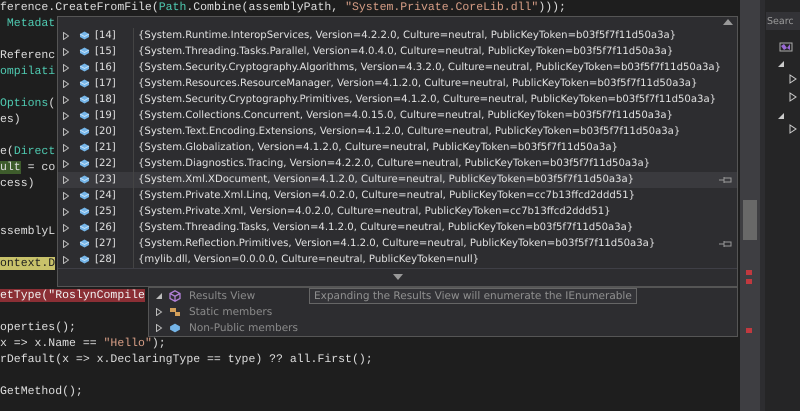 The height and width of the screenshot is (411, 800). What do you see at coordinates (114, 228) in the screenshot?
I see `item-index: [26]` at bounding box center [114, 228].